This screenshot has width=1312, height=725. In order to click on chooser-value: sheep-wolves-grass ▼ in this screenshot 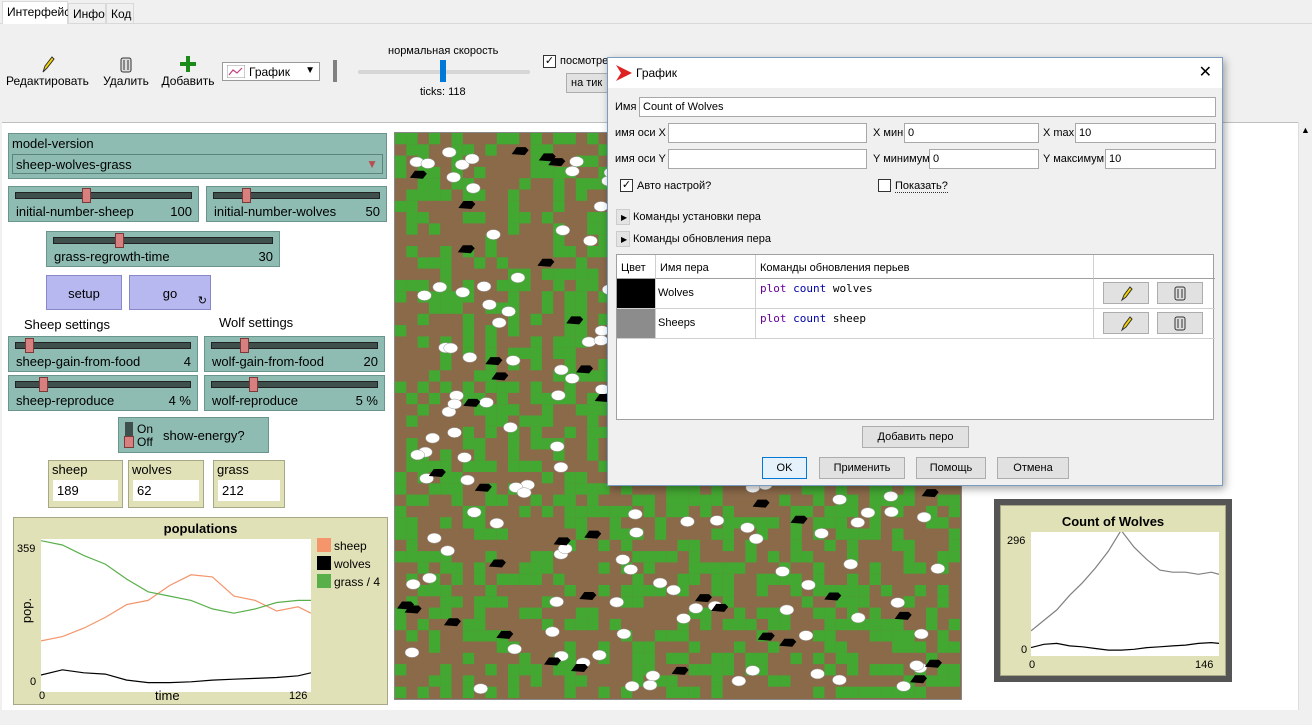, I will do `click(197, 164)`.